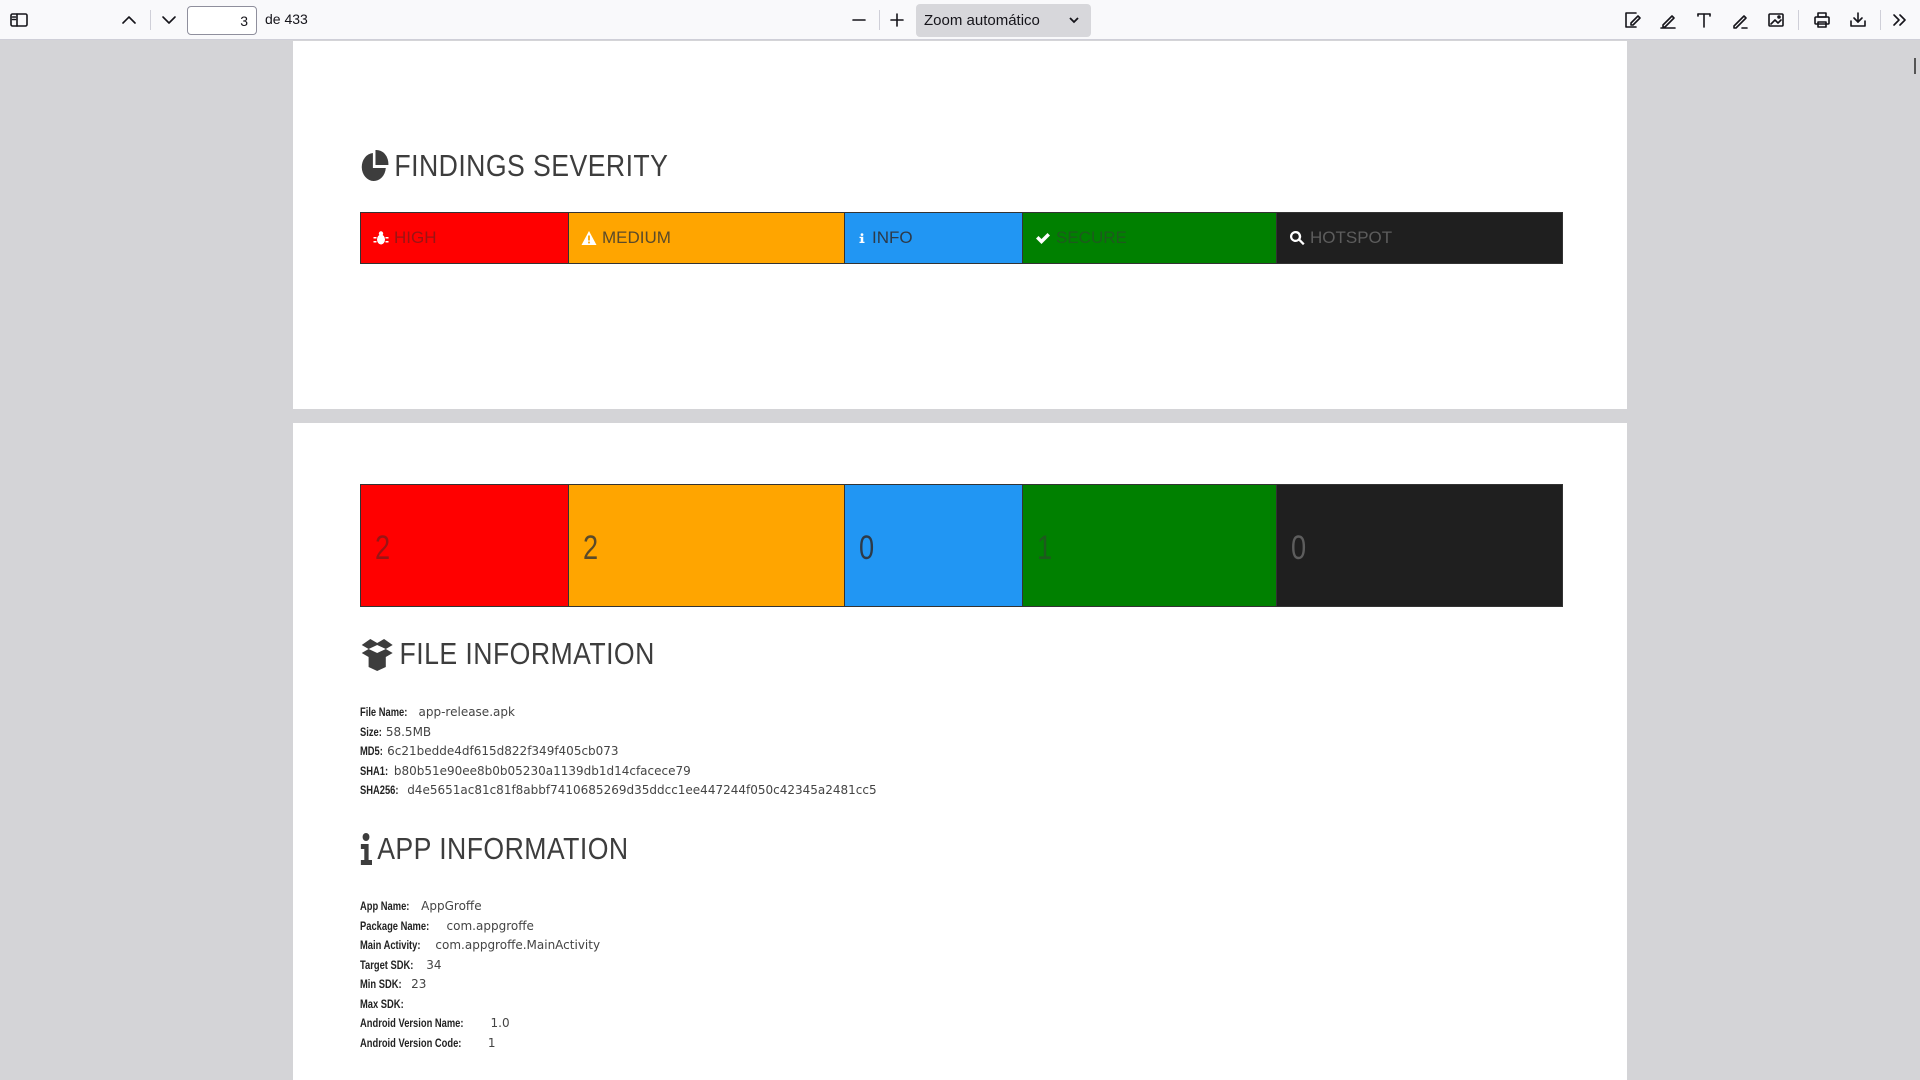 The image size is (1920, 1080). I want to click on next-page-button, so click(169, 20).